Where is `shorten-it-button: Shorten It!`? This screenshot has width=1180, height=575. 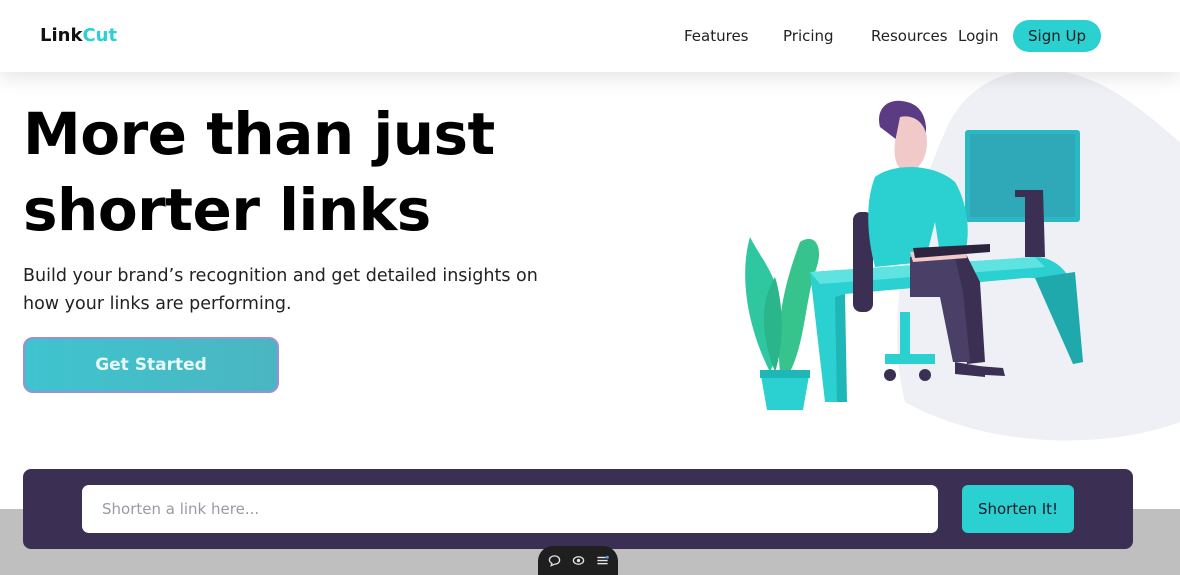 shorten-it-button: Shorten It! is located at coordinates (1018, 509).